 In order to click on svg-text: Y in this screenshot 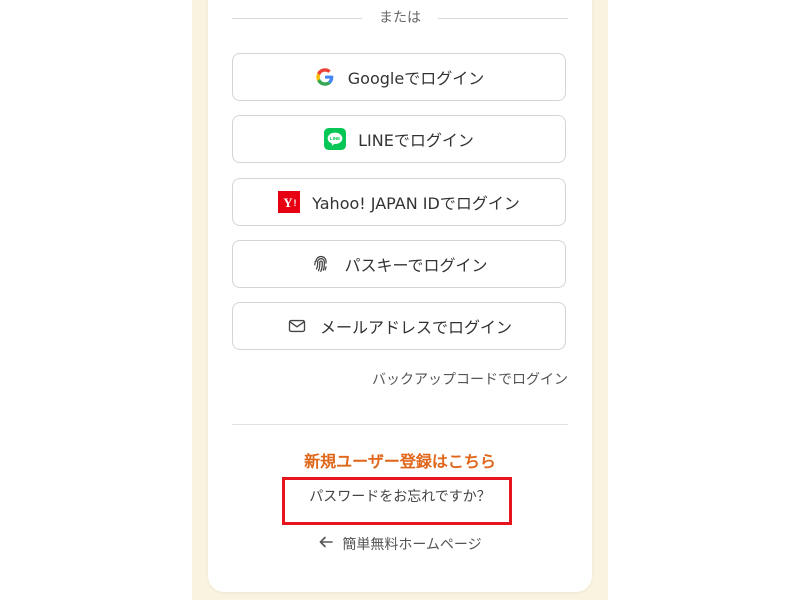, I will do `click(288, 202)`.